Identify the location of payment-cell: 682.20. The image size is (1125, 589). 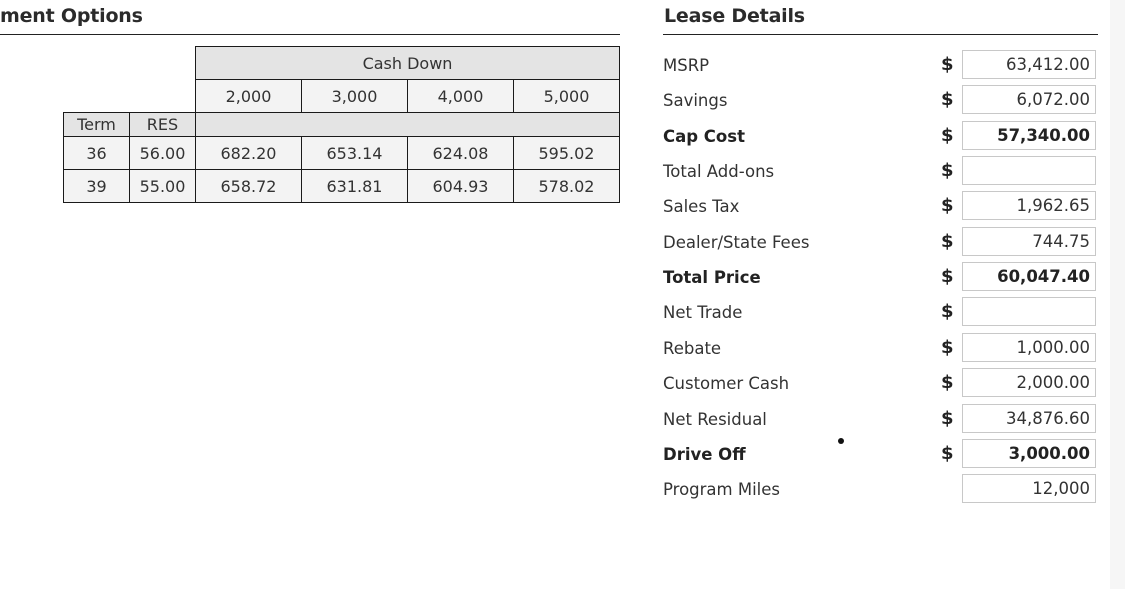
(248, 153).